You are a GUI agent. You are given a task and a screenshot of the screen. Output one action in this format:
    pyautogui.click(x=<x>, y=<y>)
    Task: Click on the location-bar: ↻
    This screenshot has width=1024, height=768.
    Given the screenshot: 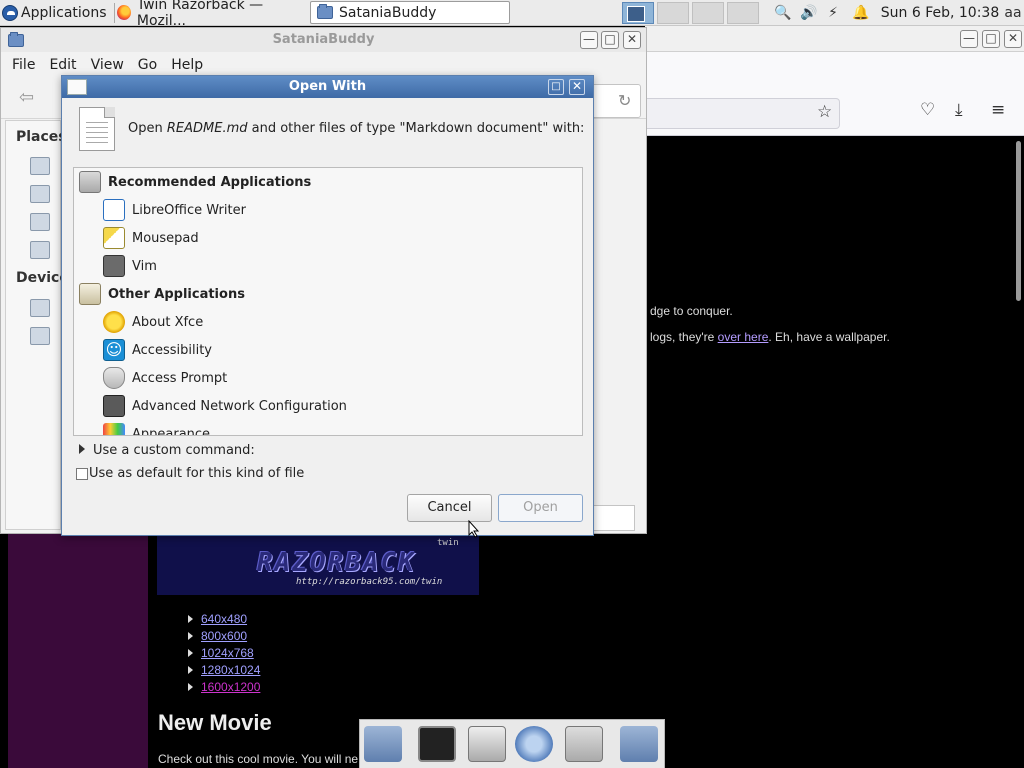 What is the action you would take?
    pyautogui.click(x=615, y=101)
    